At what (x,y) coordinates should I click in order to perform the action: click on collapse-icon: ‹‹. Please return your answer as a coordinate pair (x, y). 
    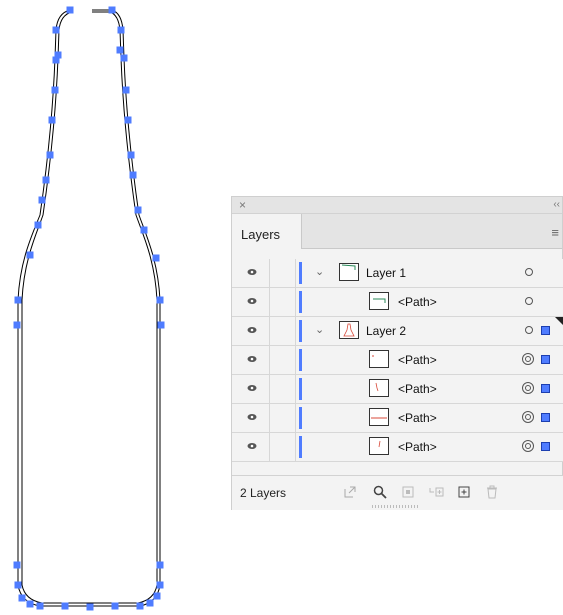
    Looking at the image, I should click on (556, 205).